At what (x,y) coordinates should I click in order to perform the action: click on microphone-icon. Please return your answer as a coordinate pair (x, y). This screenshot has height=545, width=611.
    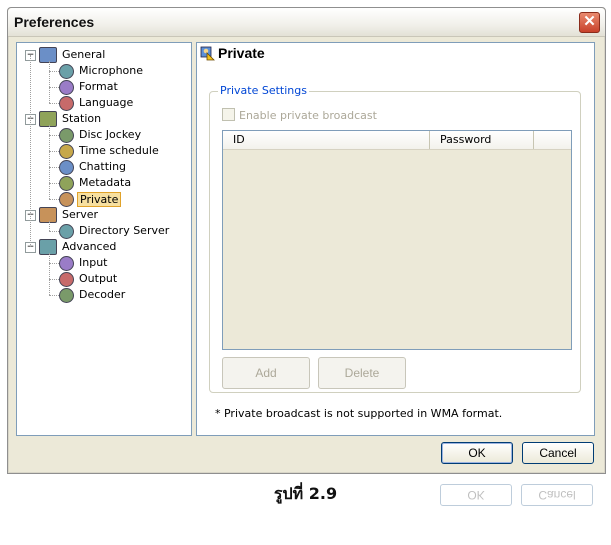
    Looking at the image, I should click on (66, 71).